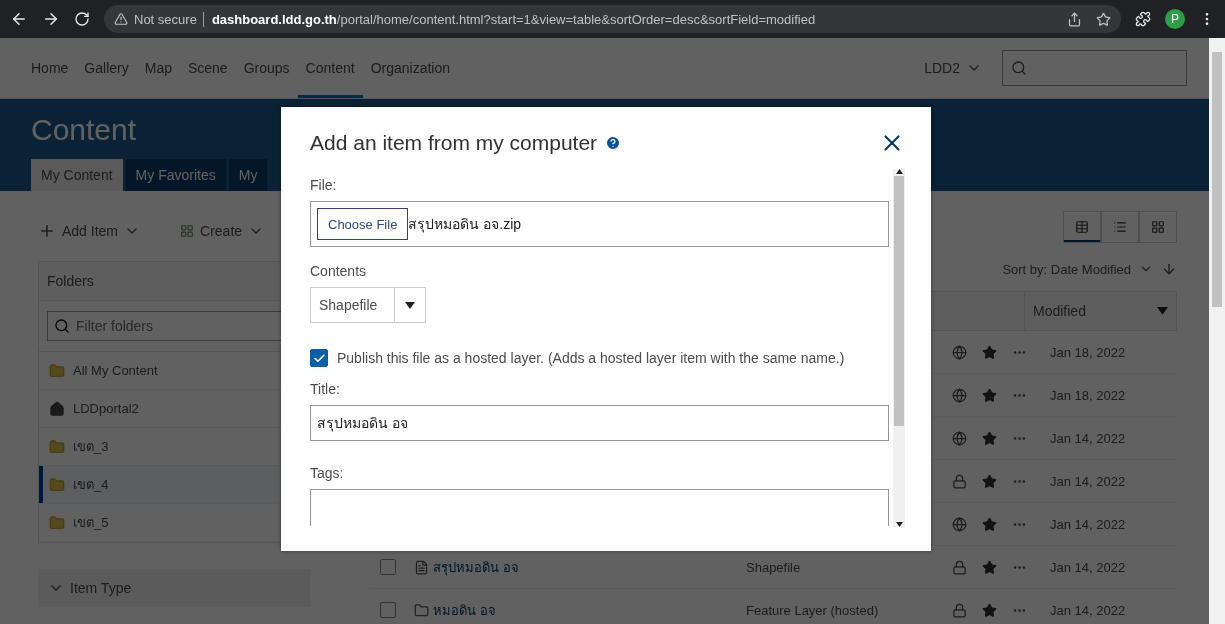 The image size is (1225, 624). What do you see at coordinates (51, 19) in the screenshot?
I see `forward-icon` at bounding box center [51, 19].